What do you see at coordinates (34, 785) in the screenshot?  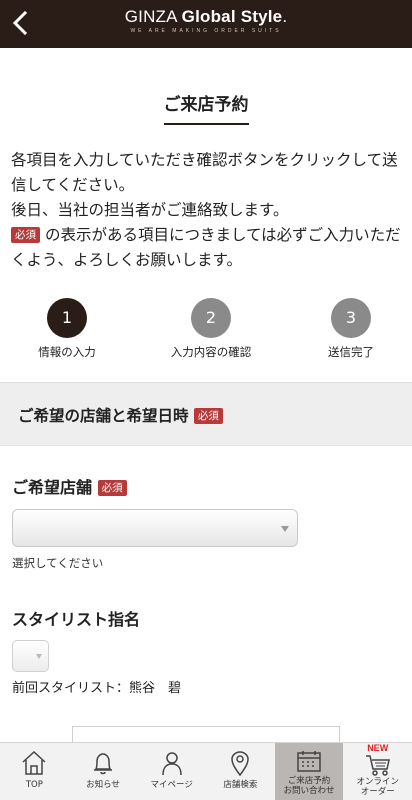 I see `tab-label: TOP` at bounding box center [34, 785].